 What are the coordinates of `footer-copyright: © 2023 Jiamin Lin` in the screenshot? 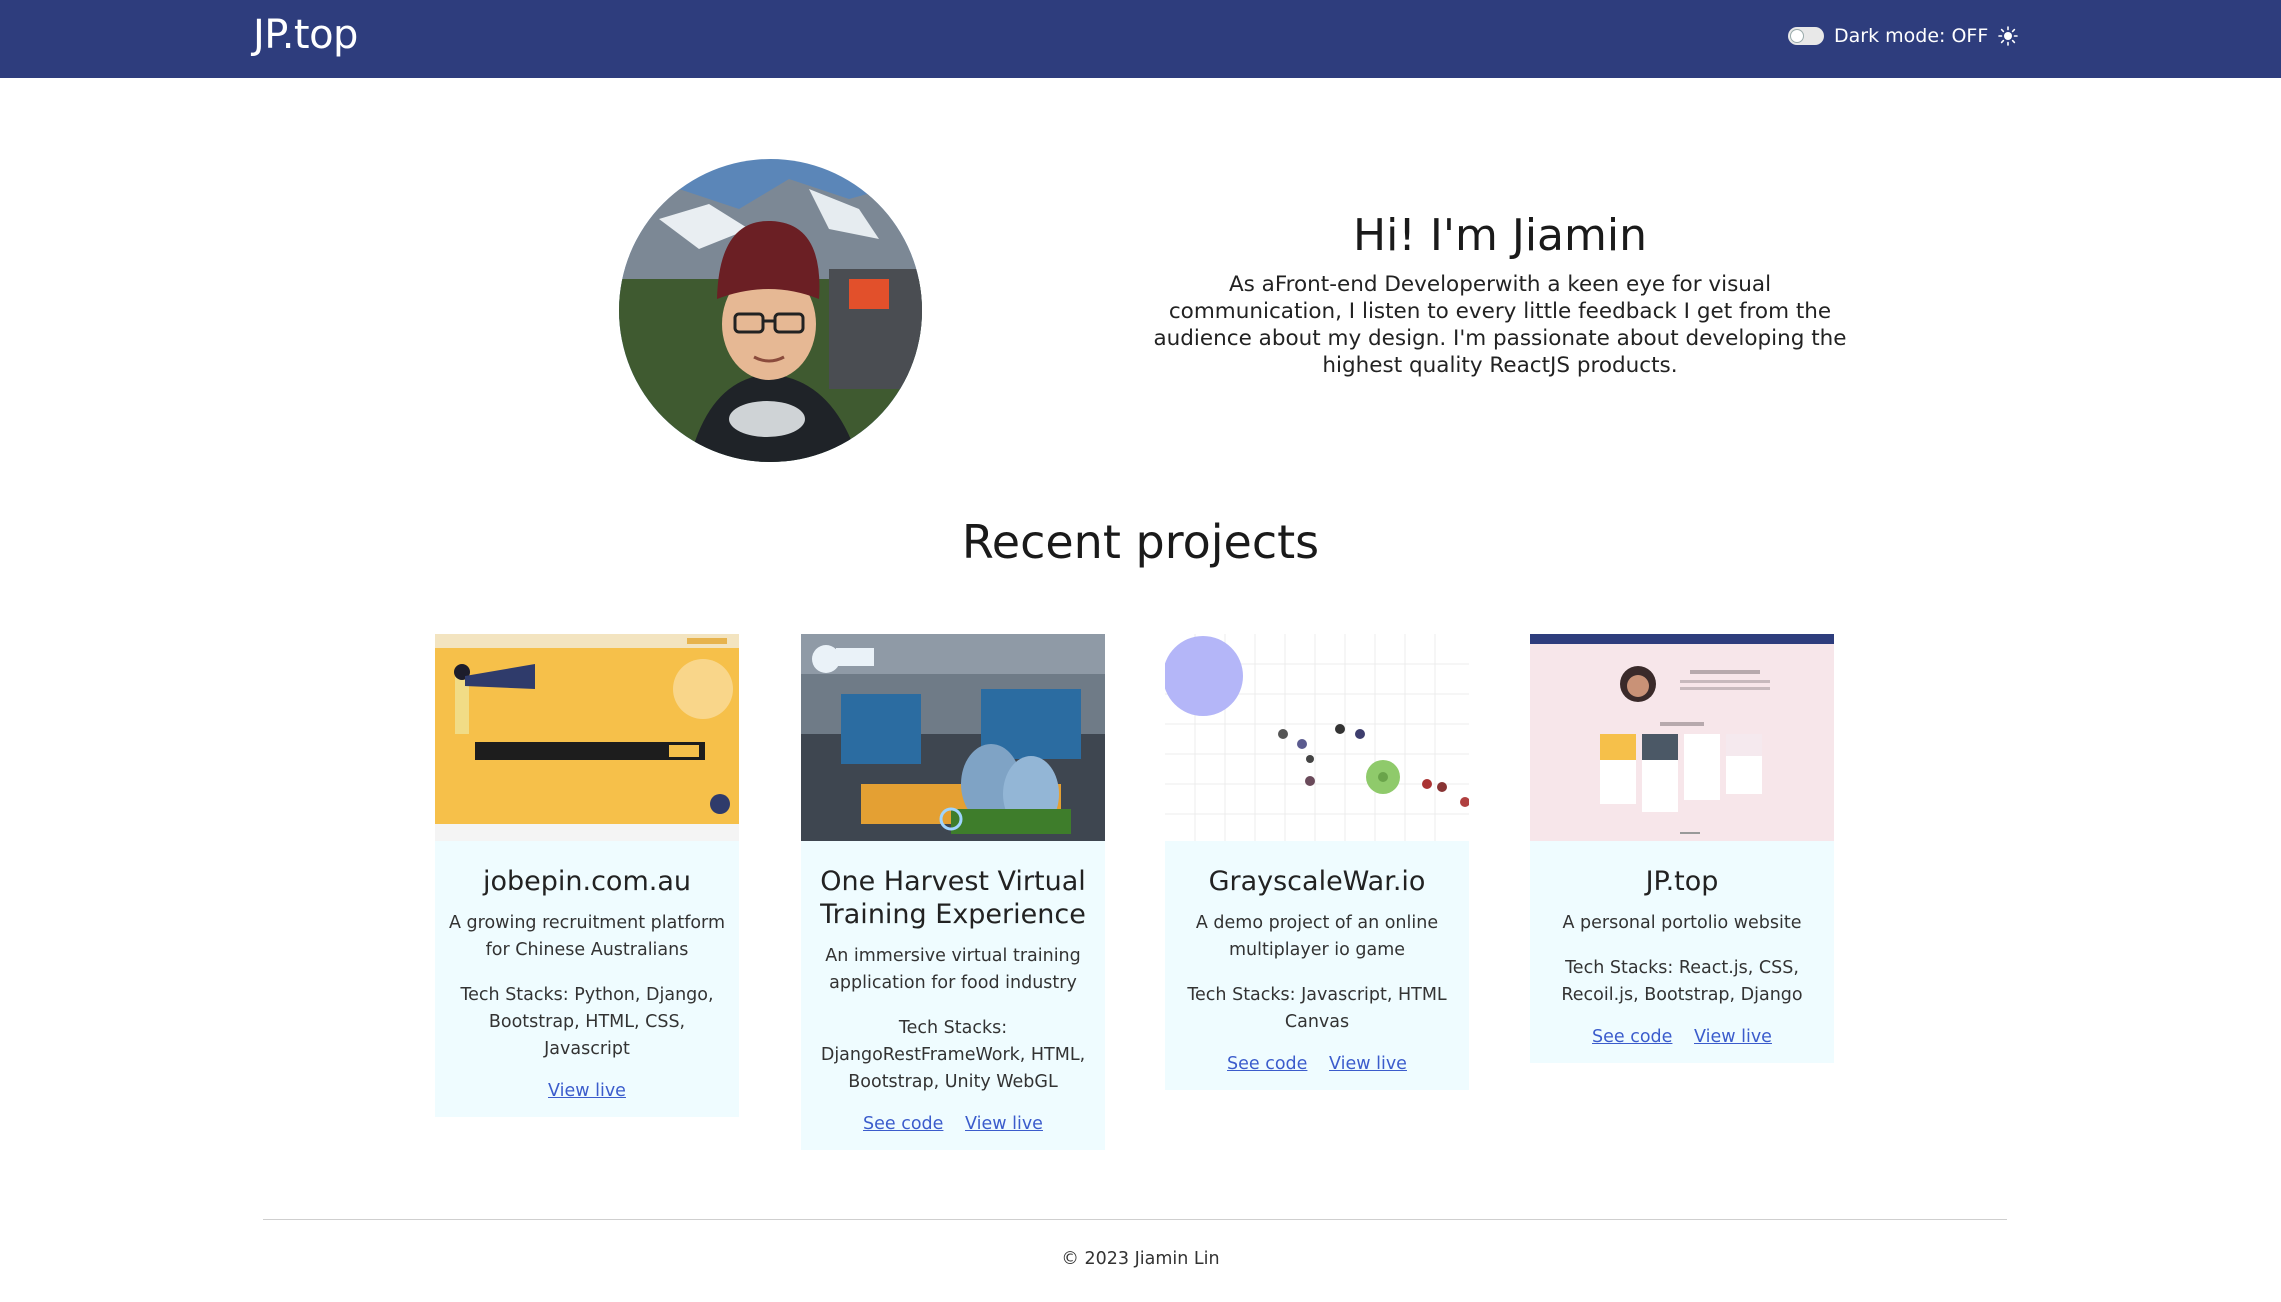 It's located at (1140, 1259).